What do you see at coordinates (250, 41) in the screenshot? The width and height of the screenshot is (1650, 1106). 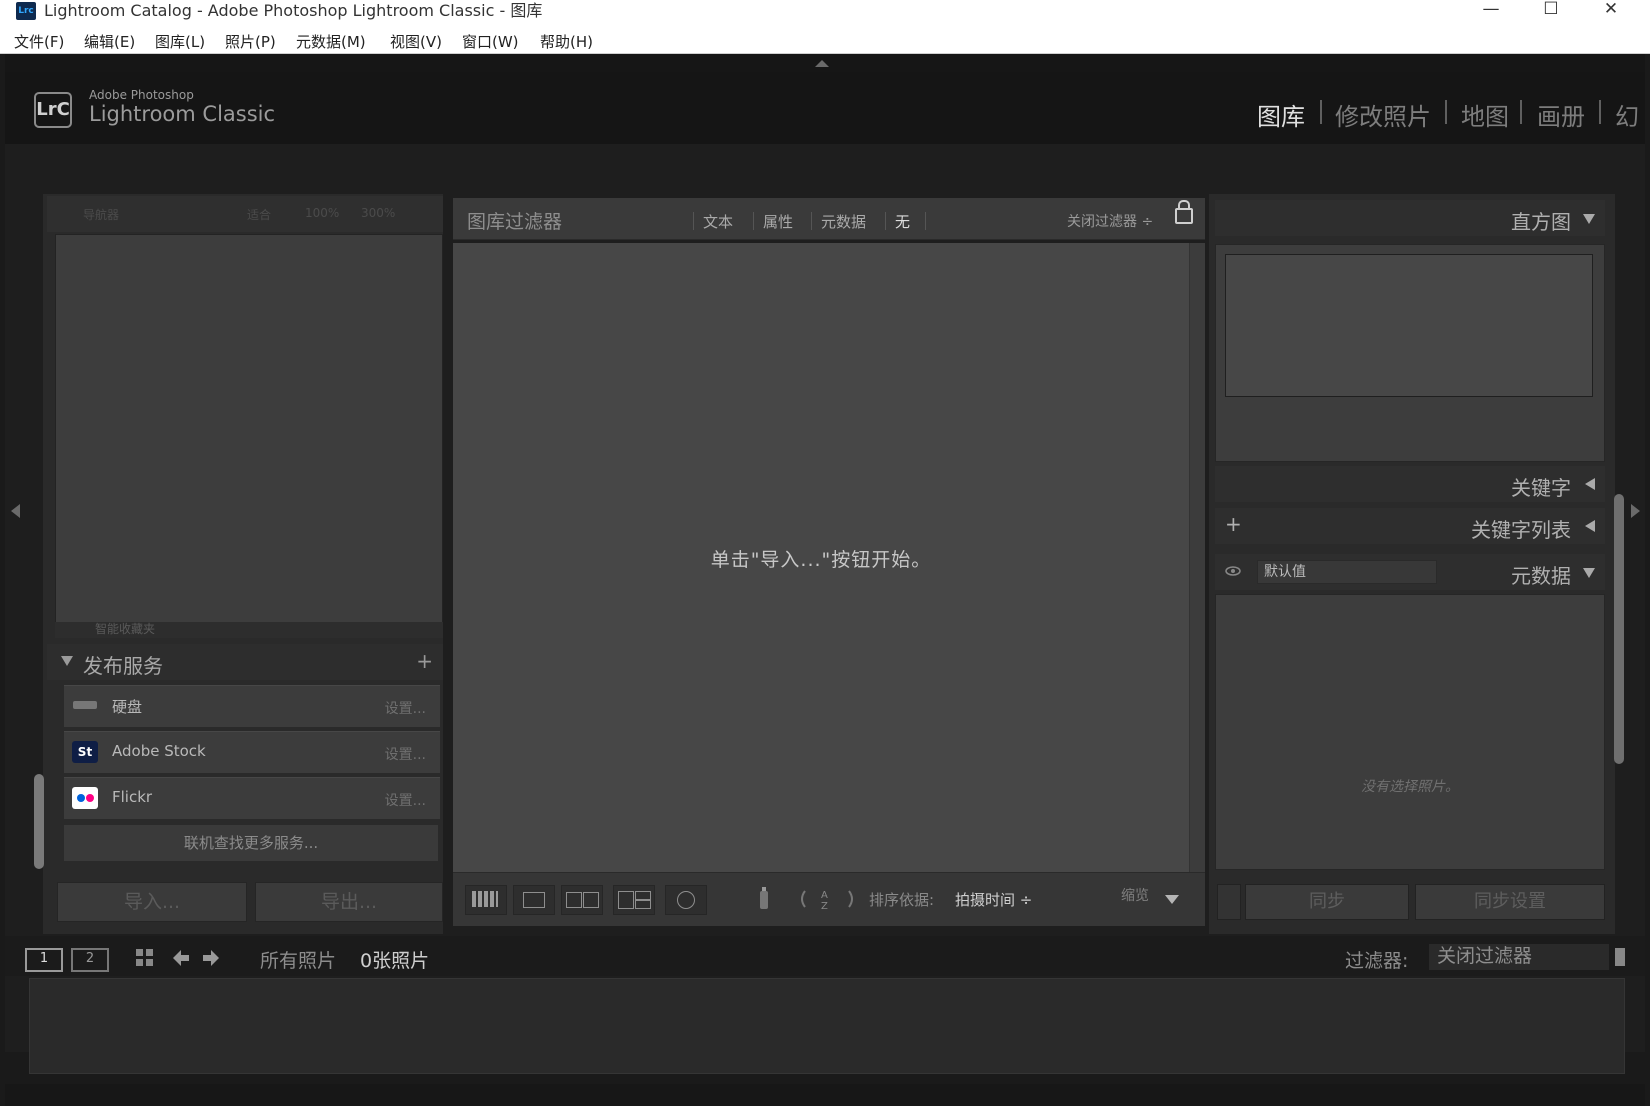 I see `menu-photo: 照片(P)` at bounding box center [250, 41].